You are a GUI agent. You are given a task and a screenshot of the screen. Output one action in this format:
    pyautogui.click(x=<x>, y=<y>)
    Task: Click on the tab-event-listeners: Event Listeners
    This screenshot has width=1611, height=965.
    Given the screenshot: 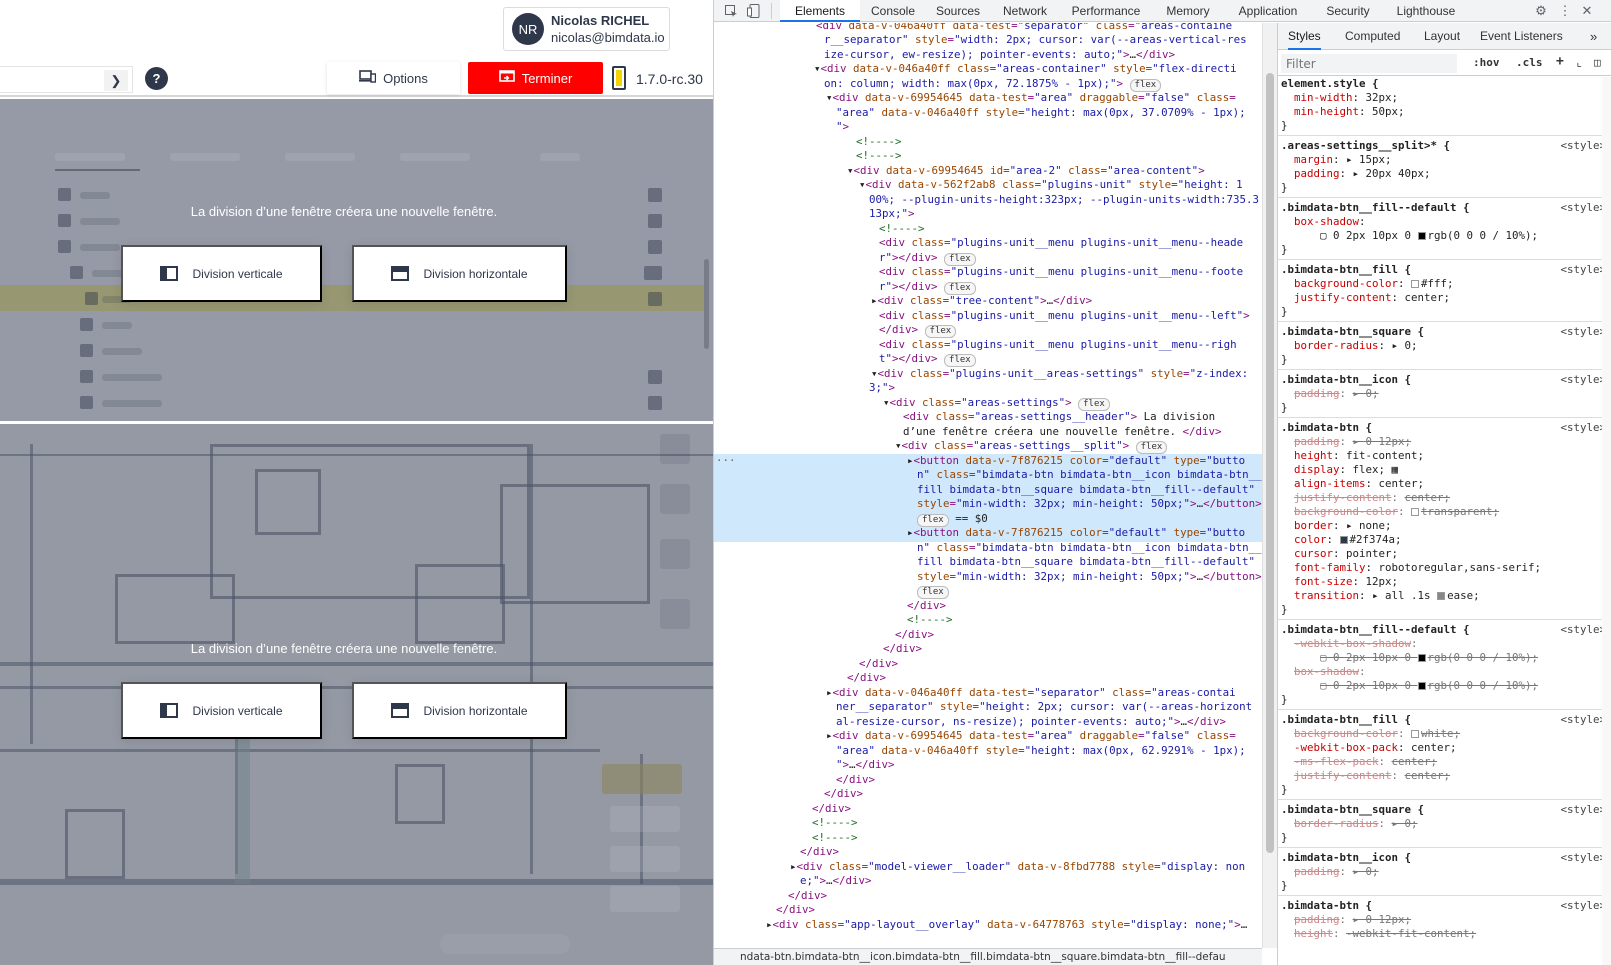 What is the action you would take?
    pyautogui.click(x=1521, y=36)
    